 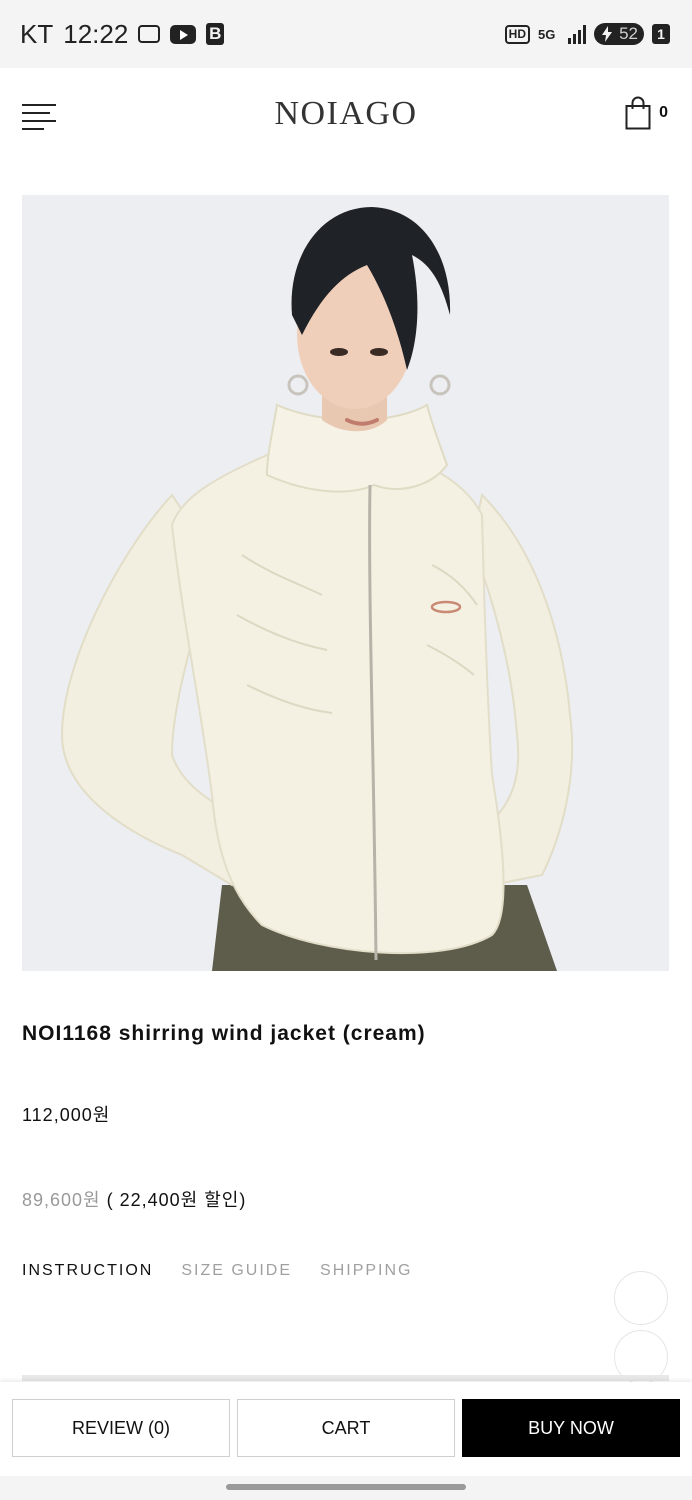 I want to click on tab-instruction: INSTRUCTION, so click(x=87, y=1271).